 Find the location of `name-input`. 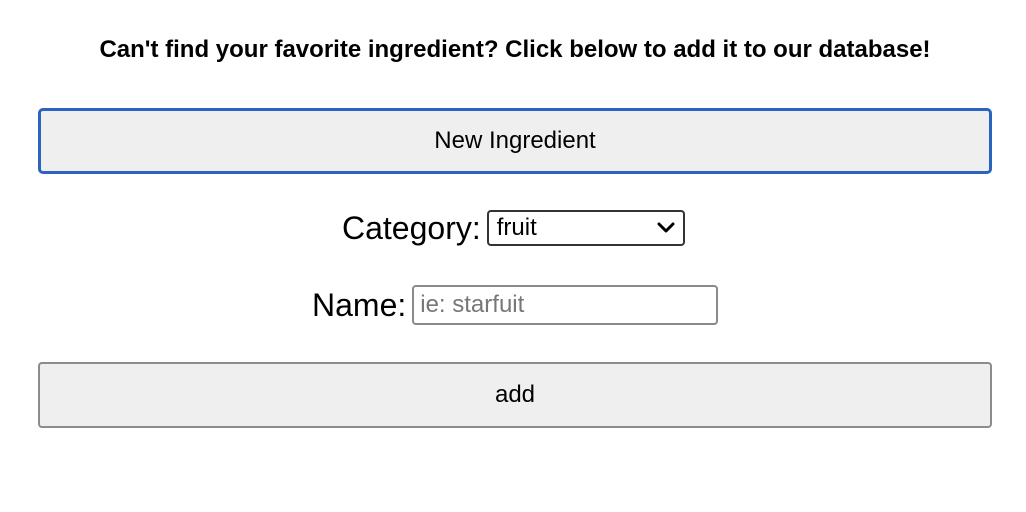

name-input is located at coordinates (565, 305).